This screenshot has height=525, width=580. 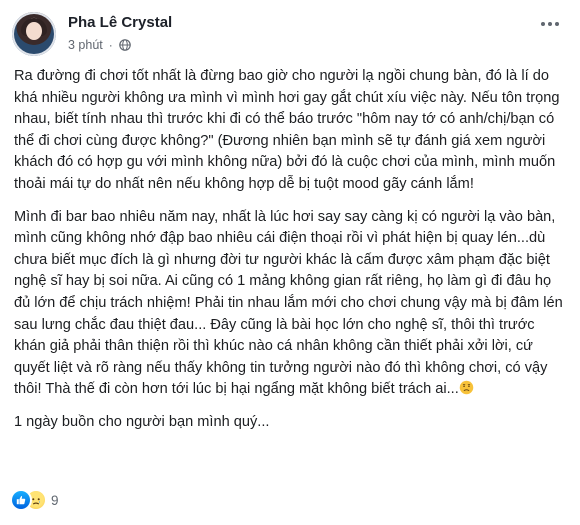 I want to click on reaction-icons, so click(x=28, y=500).